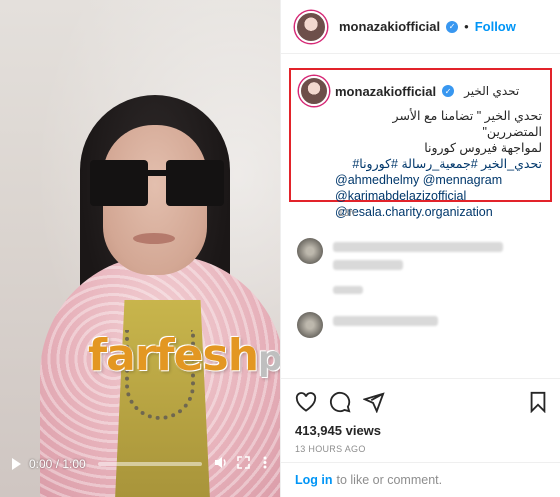 This screenshot has width=560, height=497. What do you see at coordinates (154, 238) in the screenshot?
I see `video-person-lips` at bounding box center [154, 238].